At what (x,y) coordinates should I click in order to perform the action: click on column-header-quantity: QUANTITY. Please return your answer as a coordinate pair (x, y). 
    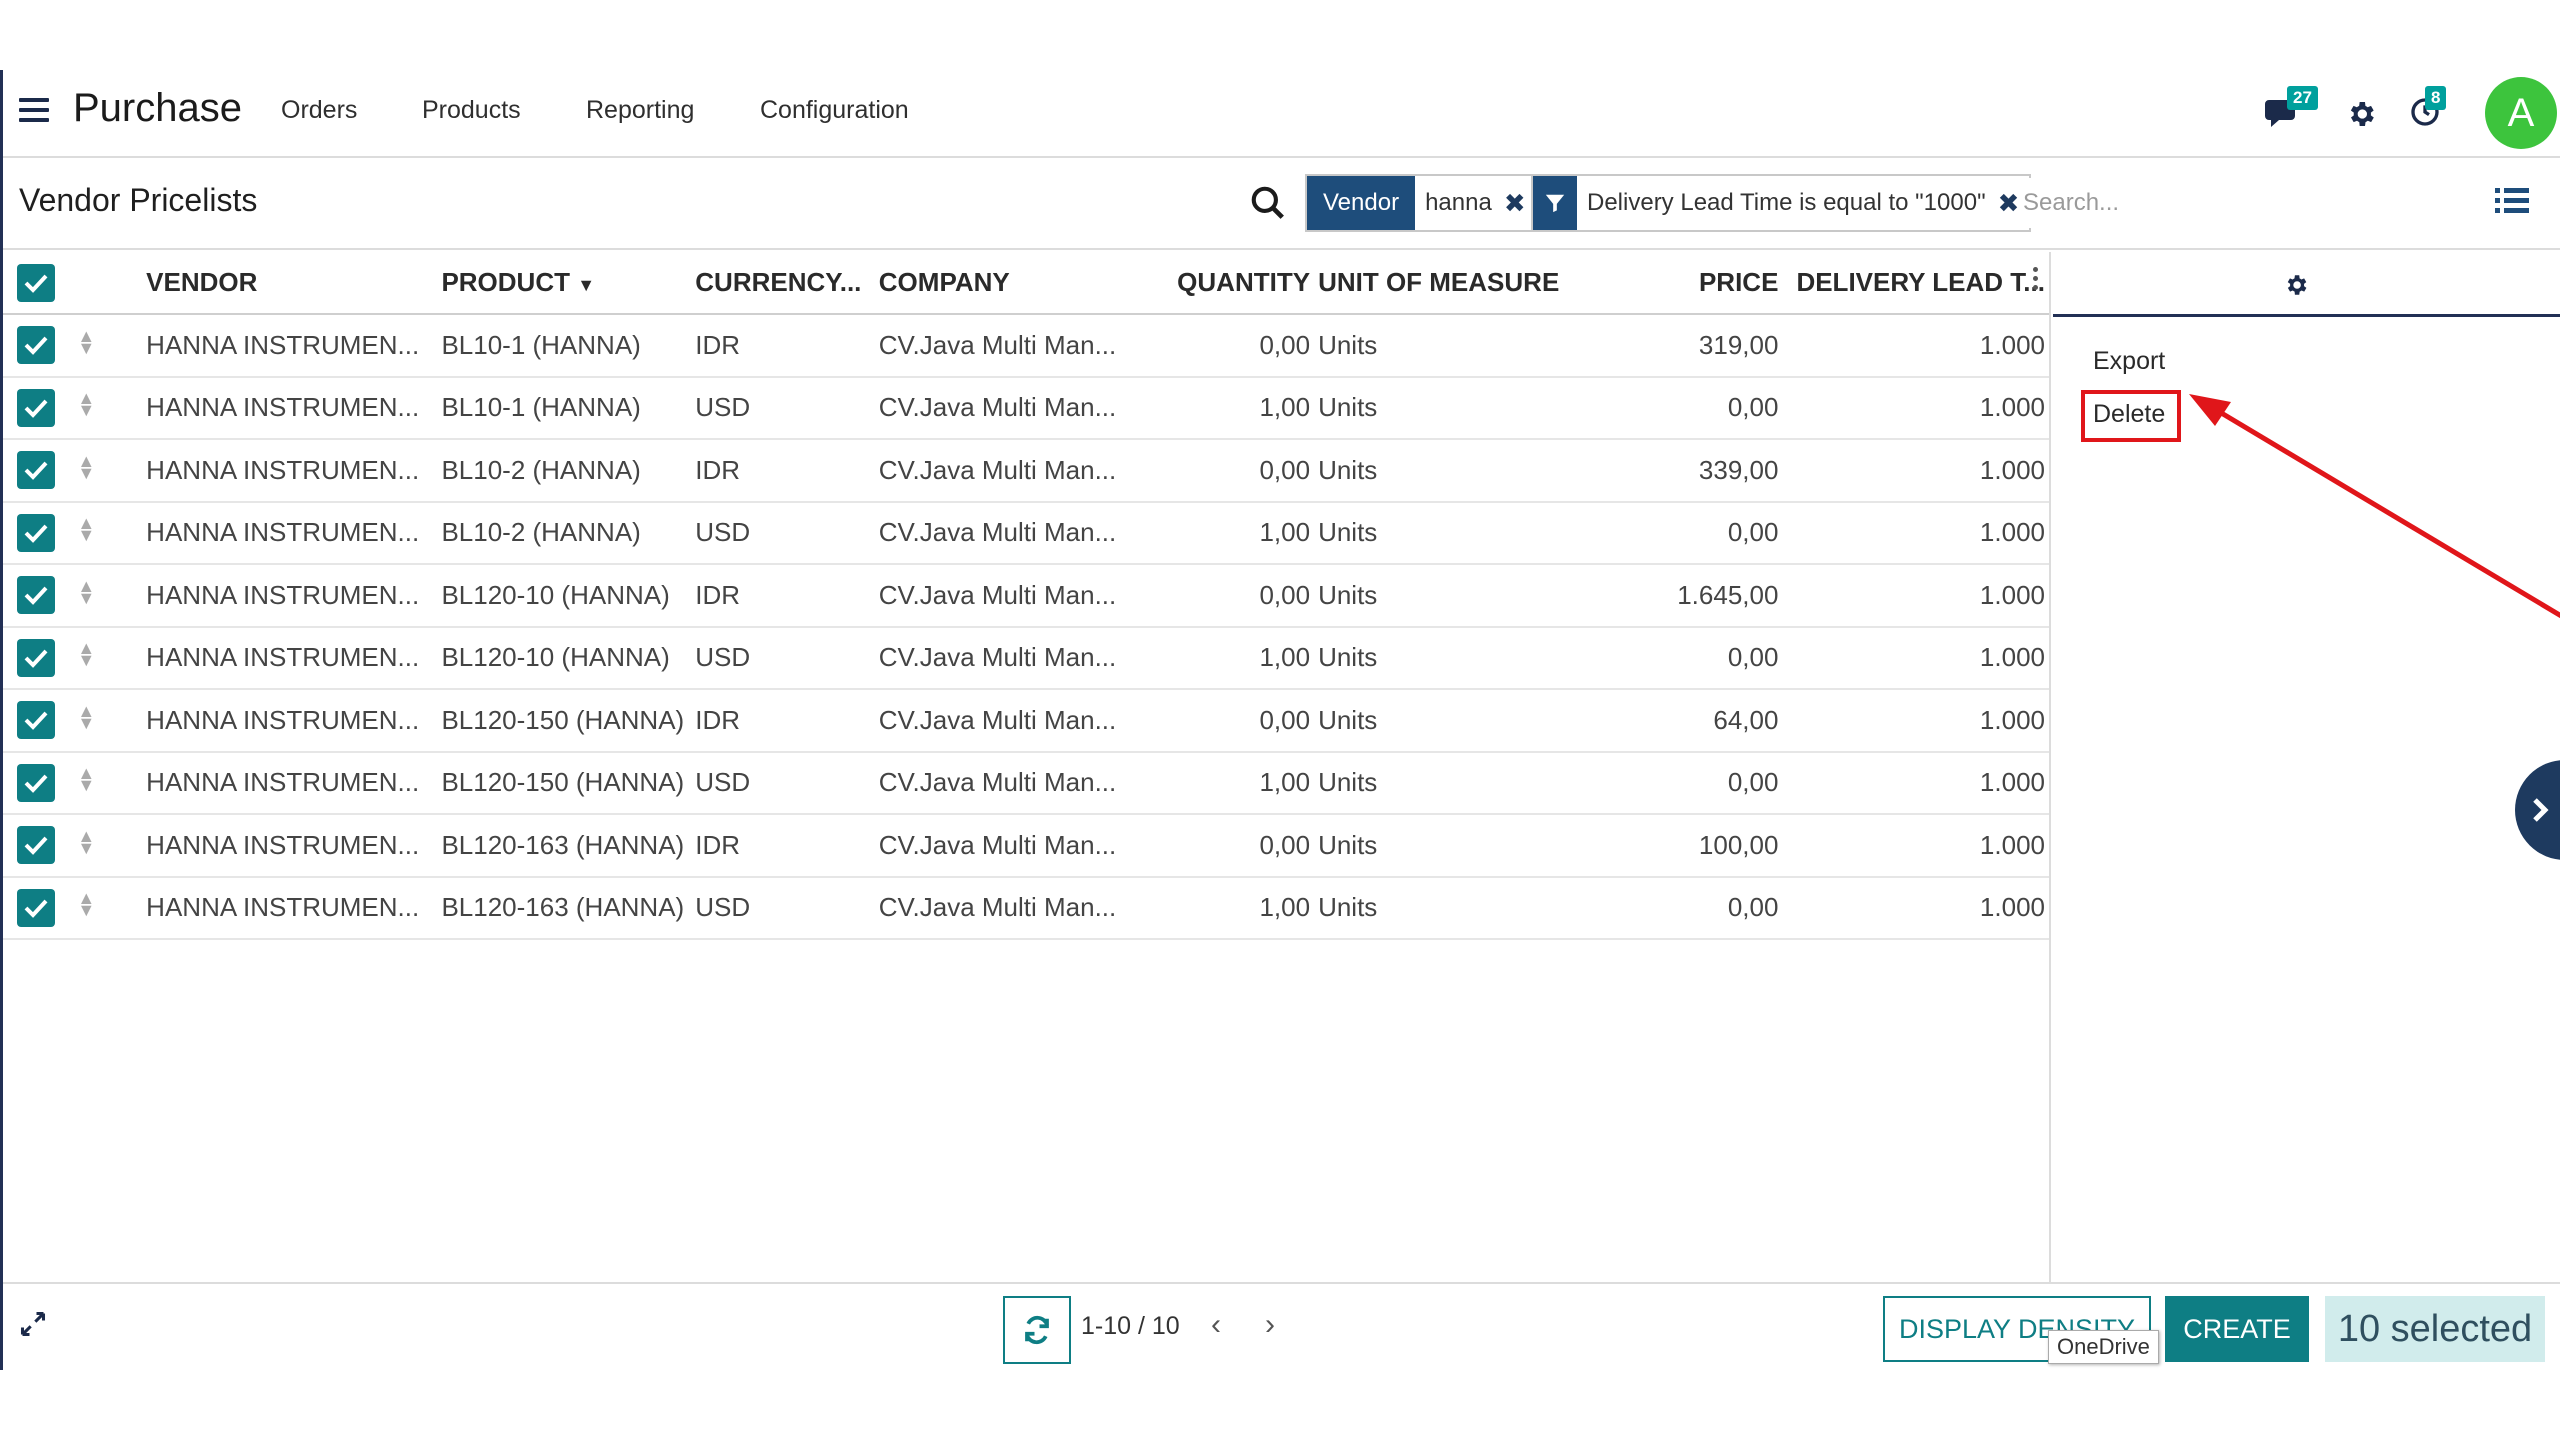
    Looking at the image, I should click on (1224, 283).